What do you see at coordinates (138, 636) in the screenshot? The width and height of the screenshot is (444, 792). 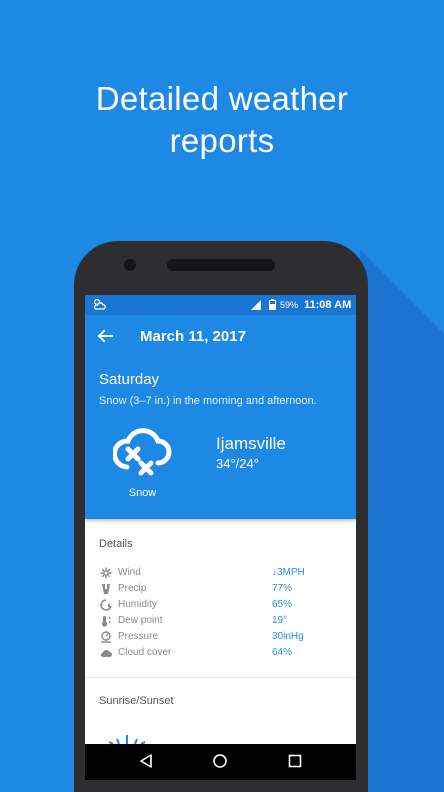 I see `detail-label: Pressure` at bounding box center [138, 636].